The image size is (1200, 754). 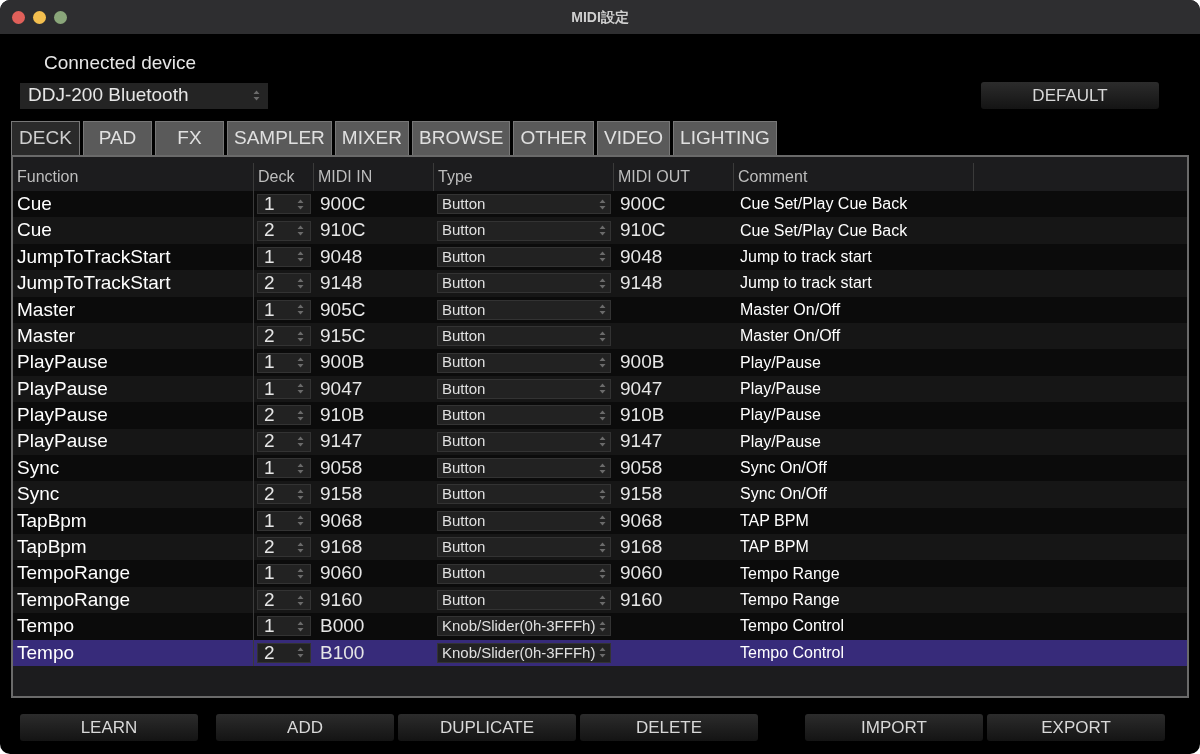 I want to click on table-row: PlayPause 1 900B Button 900B Play/Pause, so click(x=600, y=362).